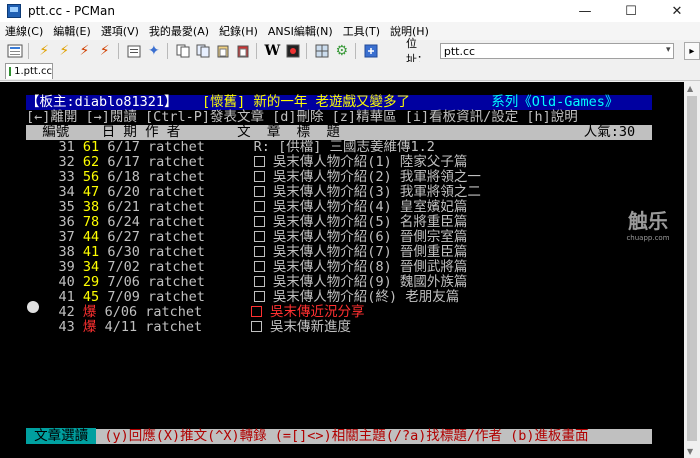  I want to click on post-title: 吳末傳人物介紹(9) 魏國外族篇, so click(370, 282).